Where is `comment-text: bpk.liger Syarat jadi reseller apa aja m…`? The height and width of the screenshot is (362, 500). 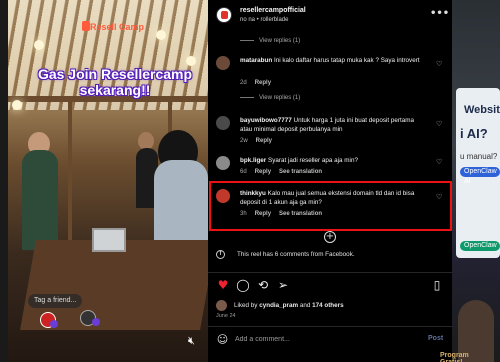
comment-text: bpk.liger Syarat jadi reseller apa aja m… is located at coordinates (333, 160).